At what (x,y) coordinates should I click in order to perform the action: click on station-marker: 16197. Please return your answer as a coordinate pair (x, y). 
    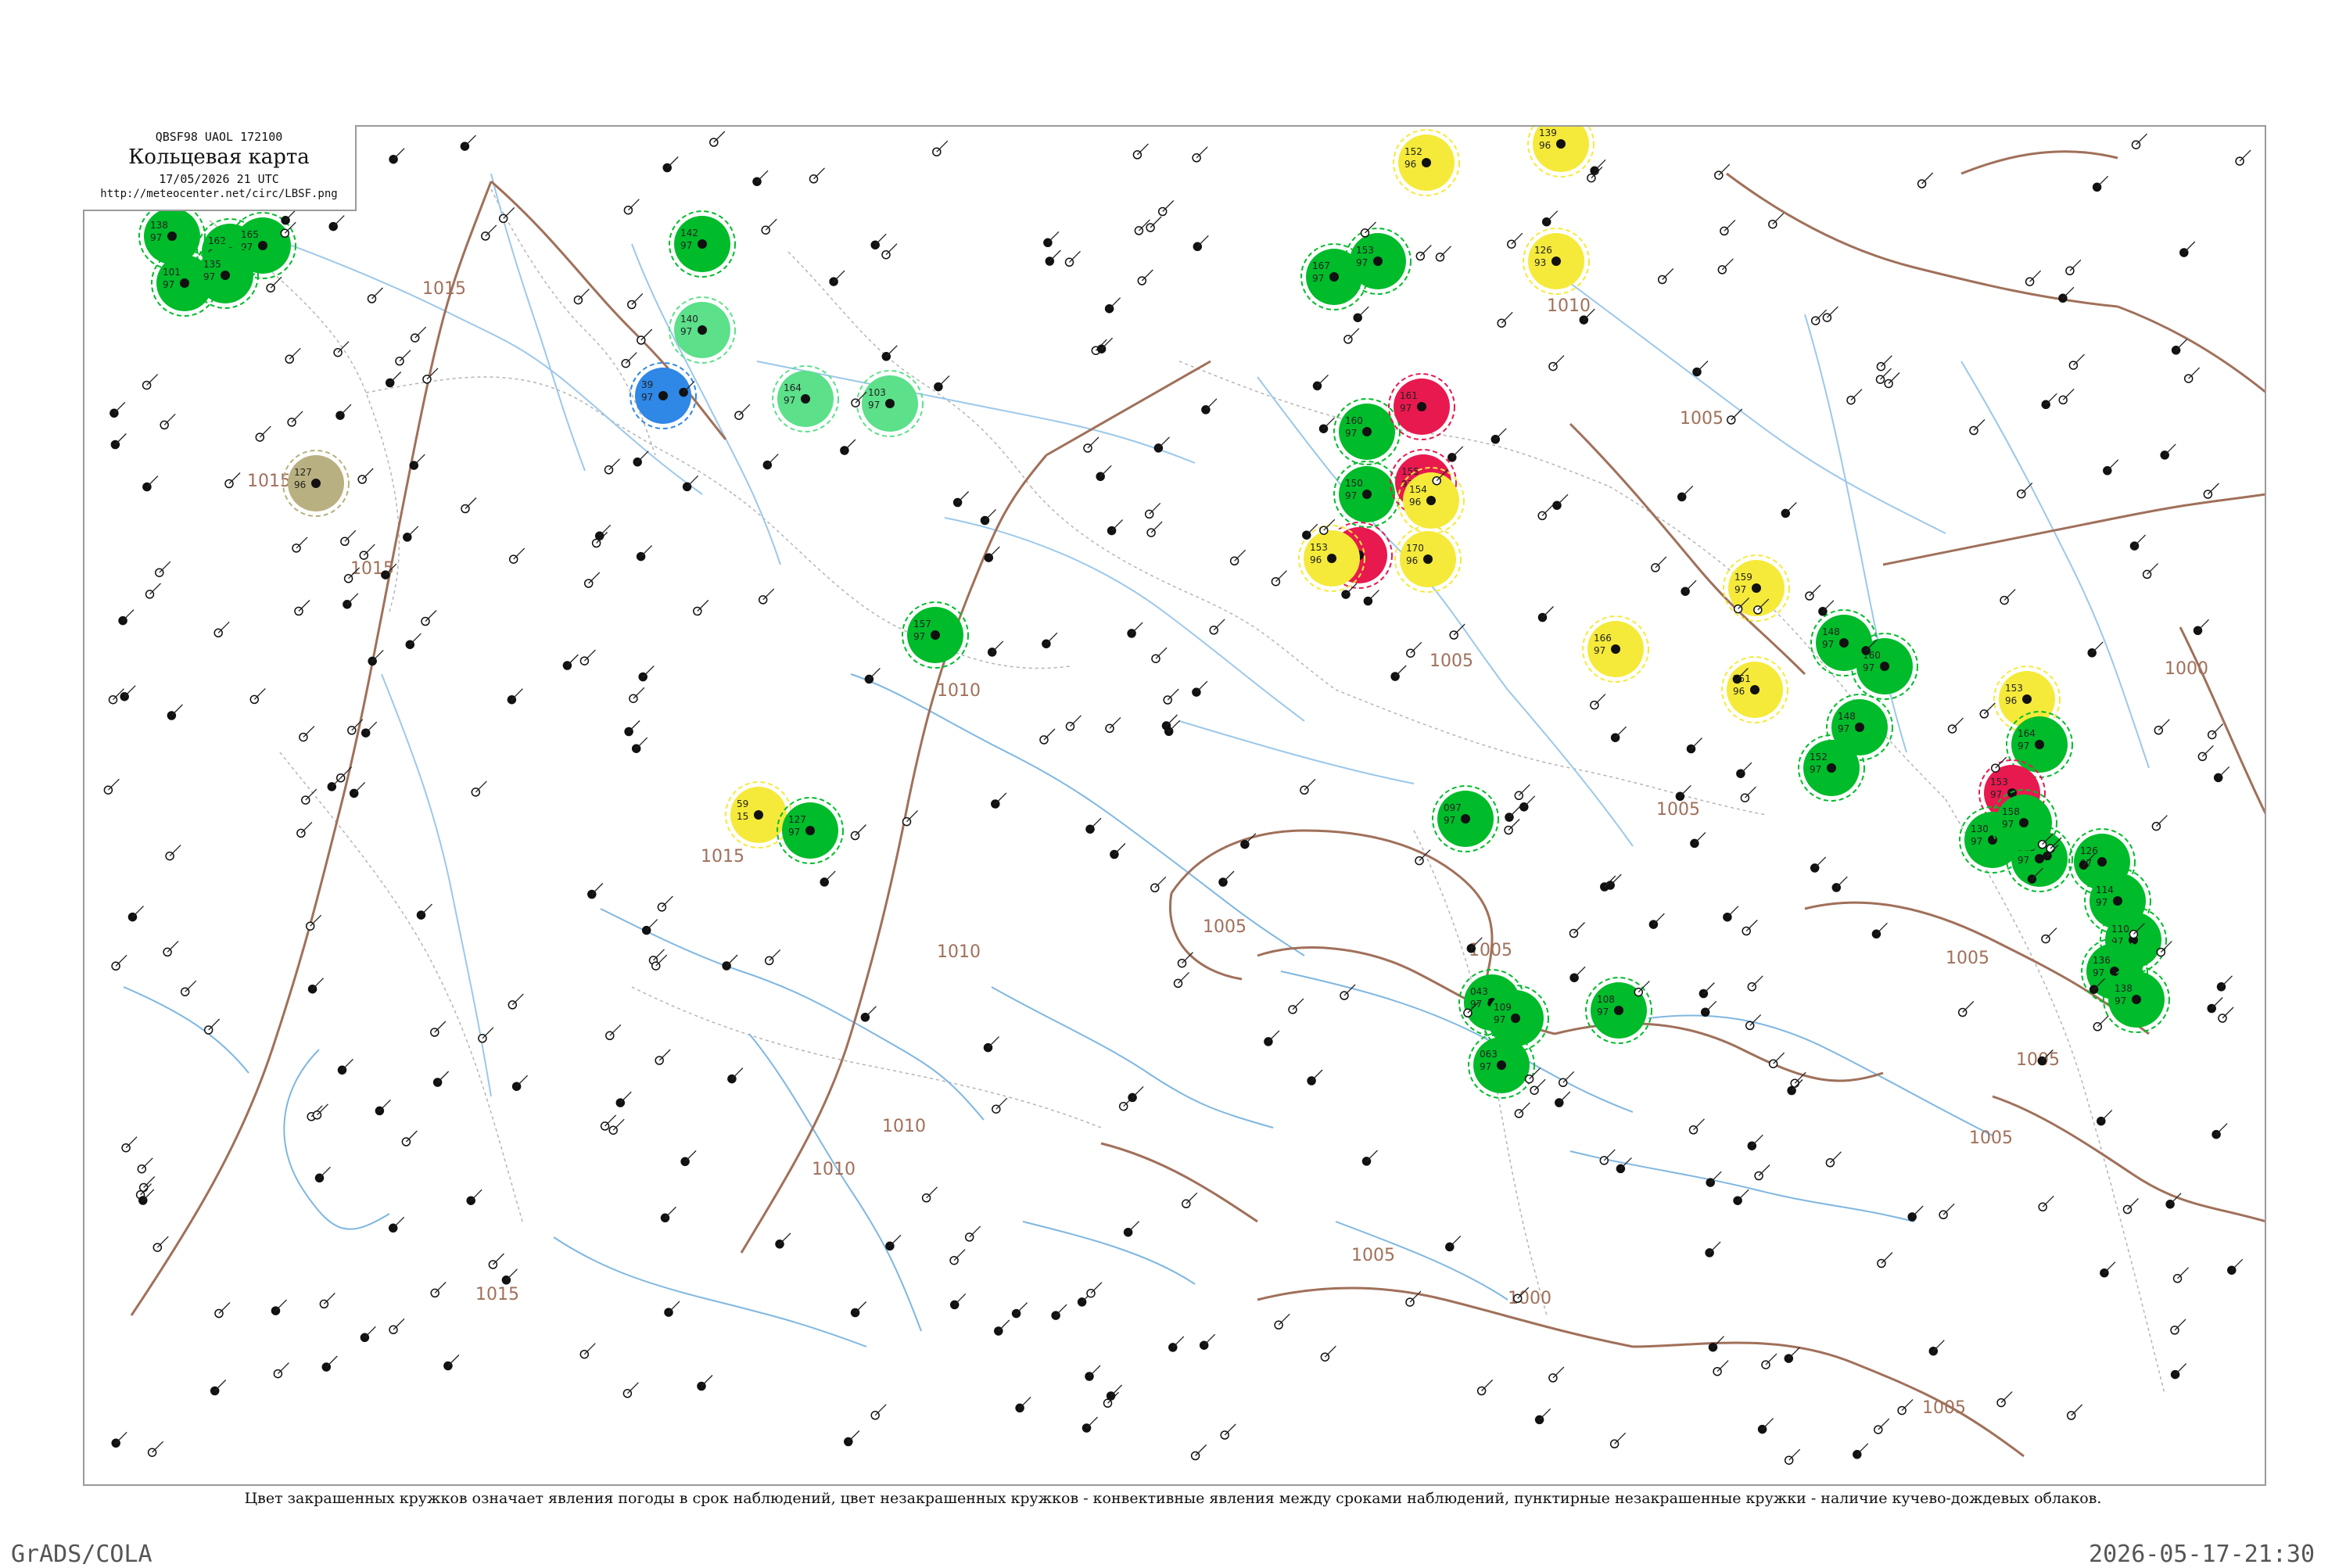
    Looking at the image, I should click on (1421, 406).